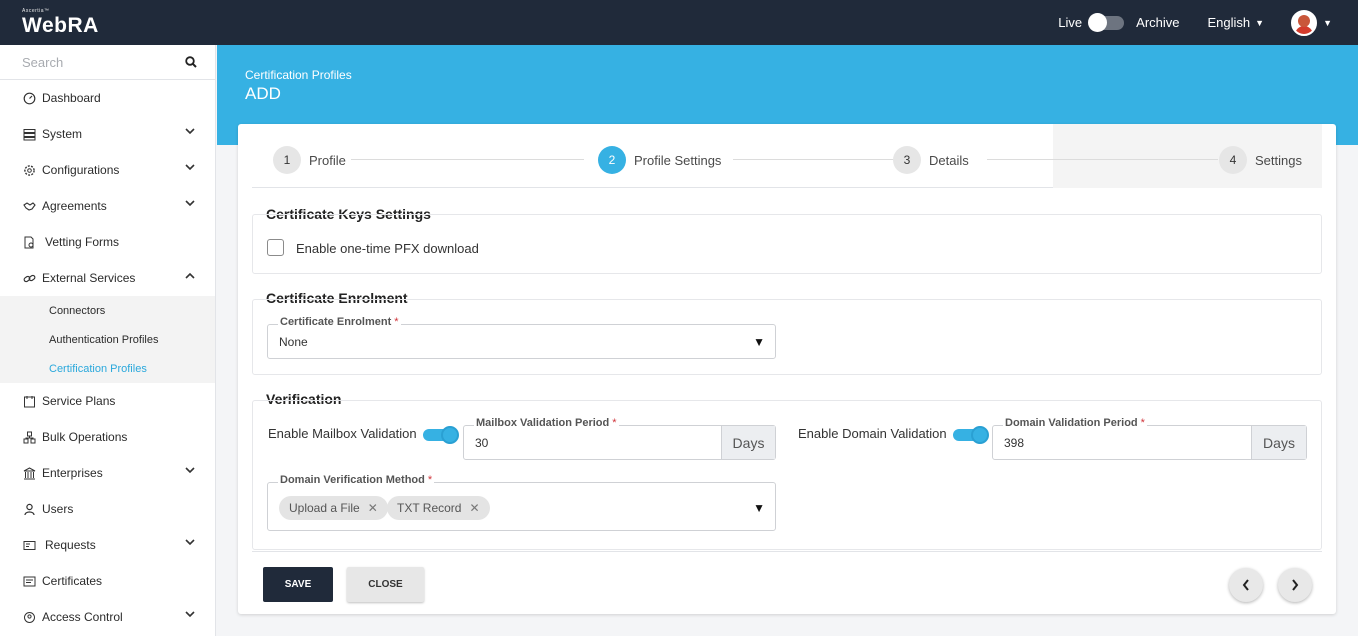  What do you see at coordinates (521, 337) in the screenshot?
I see `certificate-enrolment-select: Certificate Enrolment * None ▼` at bounding box center [521, 337].